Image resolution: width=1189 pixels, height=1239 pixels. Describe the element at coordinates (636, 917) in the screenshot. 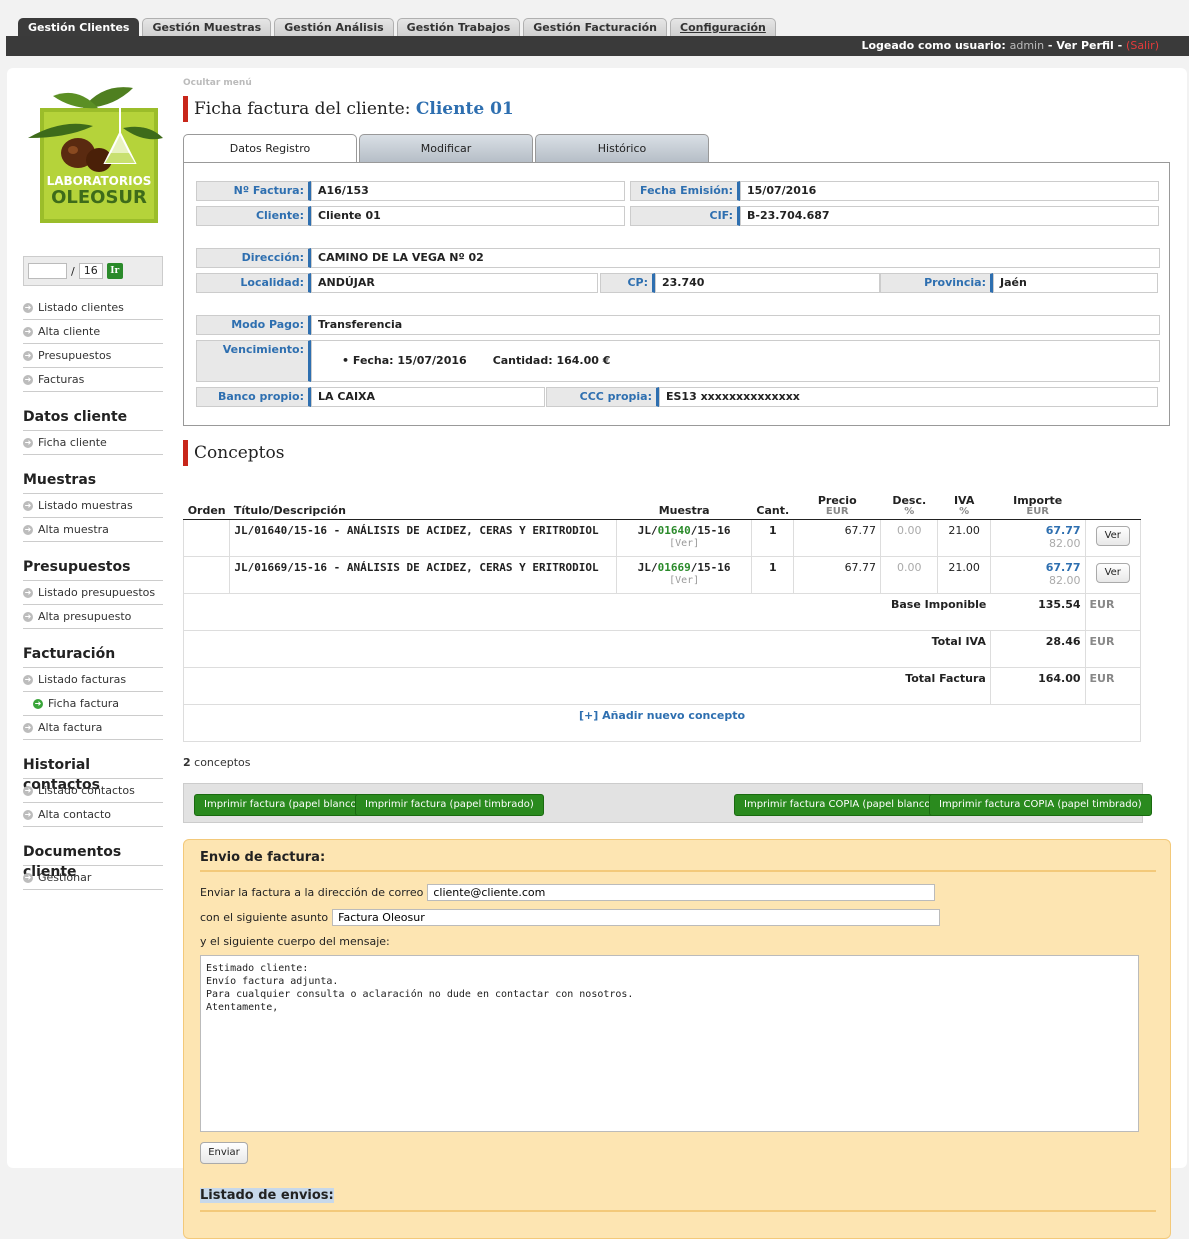

I see `asunto-field` at that location.